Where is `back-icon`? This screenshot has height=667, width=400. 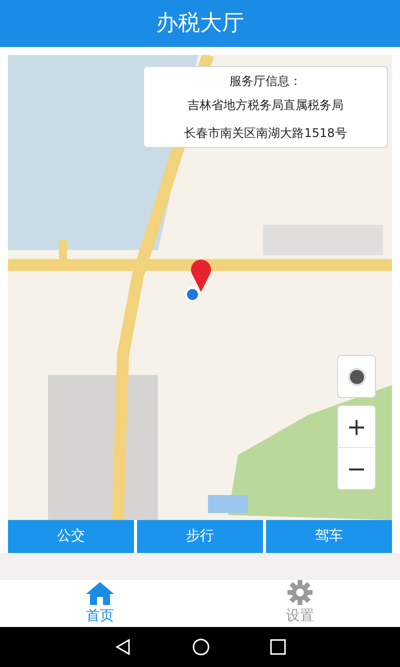
back-icon is located at coordinates (123, 647).